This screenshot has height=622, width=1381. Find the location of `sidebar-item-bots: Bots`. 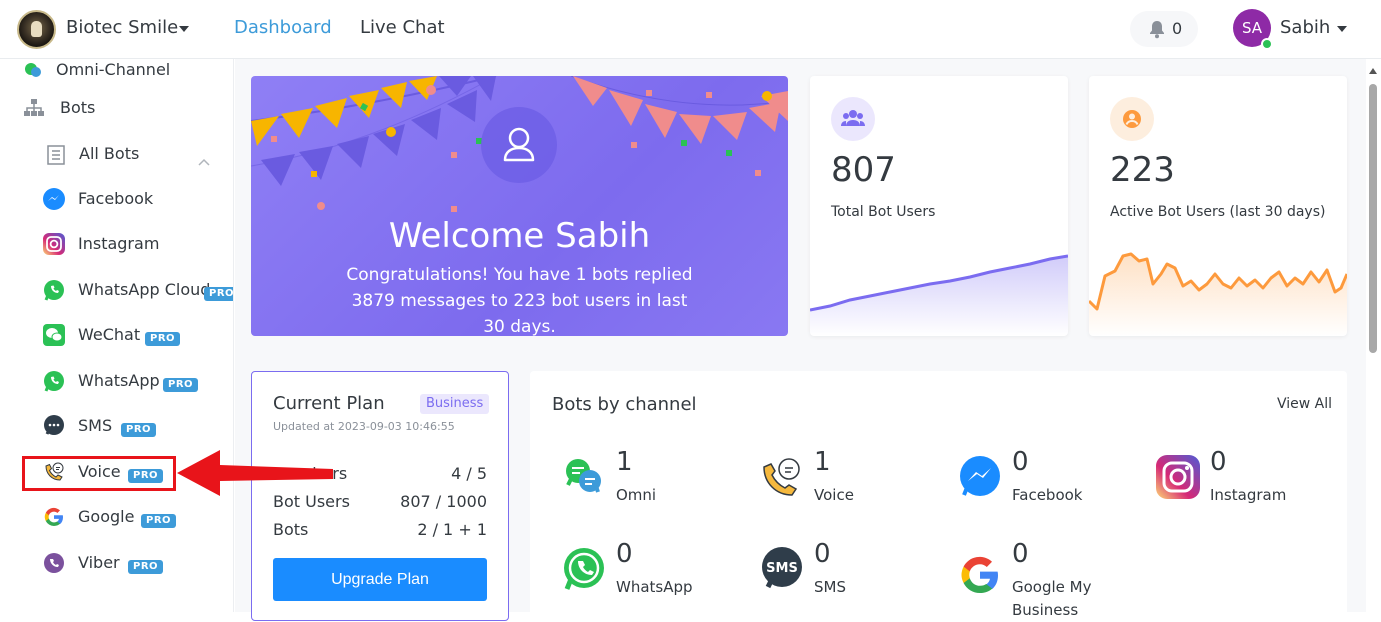

sidebar-item-bots: Bots is located at coordinates (116, 109).